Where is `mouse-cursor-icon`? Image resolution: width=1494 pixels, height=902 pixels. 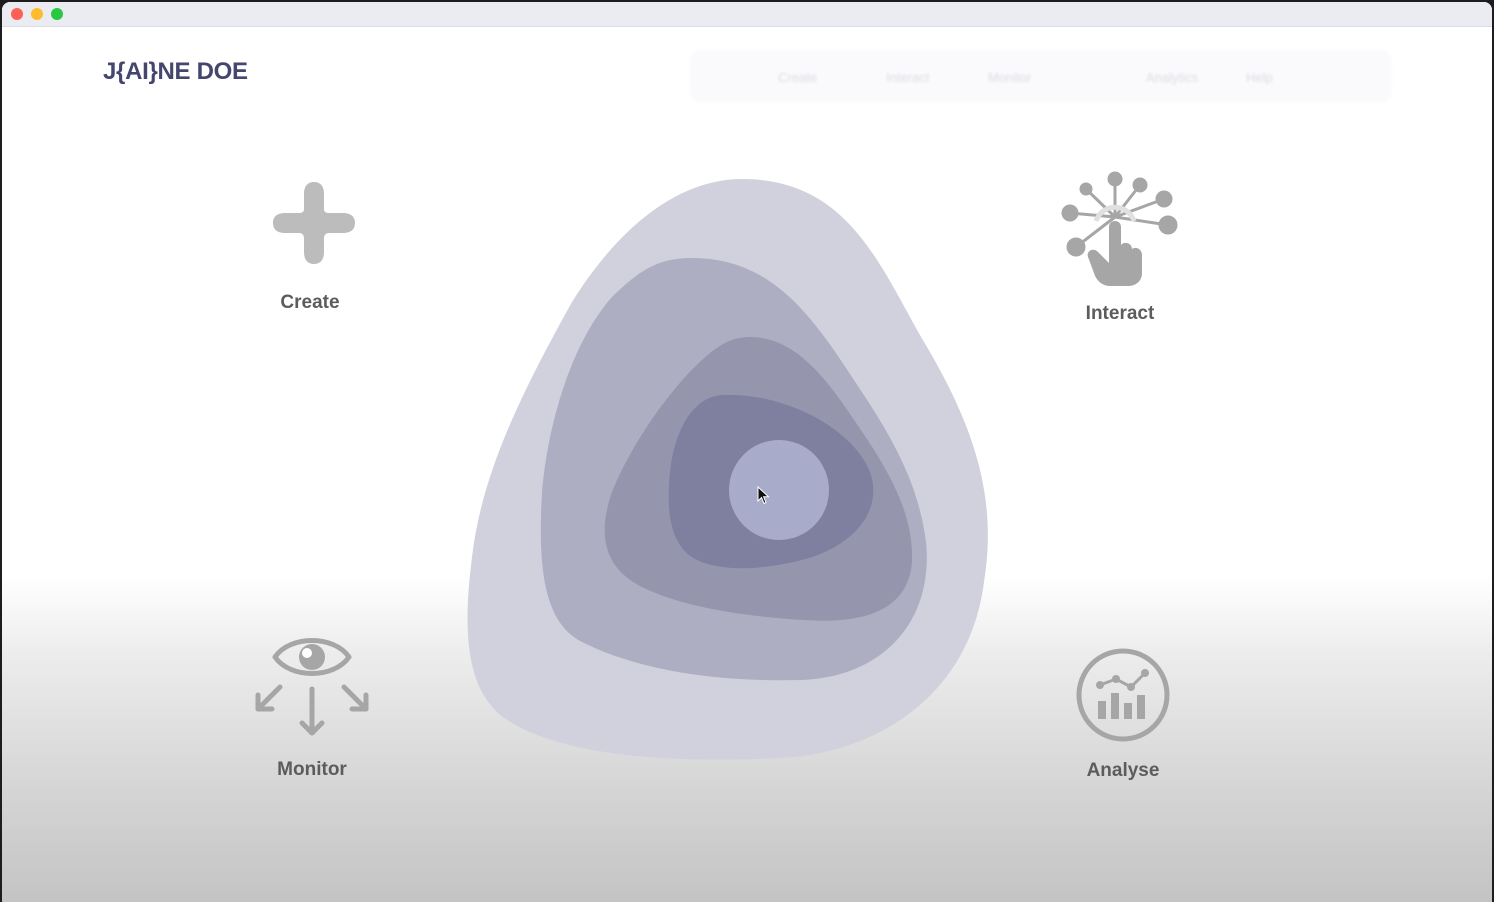
mouse-cursor-icon is located at coordinates (763, 495).